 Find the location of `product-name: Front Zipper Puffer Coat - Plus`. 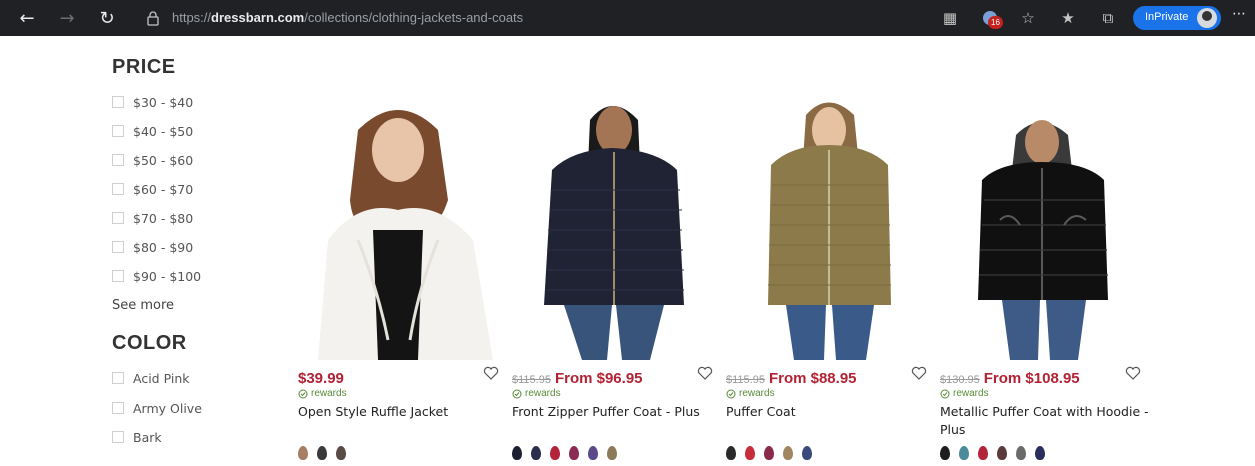

product-name: Front Zipper Puffer Coat - Plus is located at coordinates (619, 412).